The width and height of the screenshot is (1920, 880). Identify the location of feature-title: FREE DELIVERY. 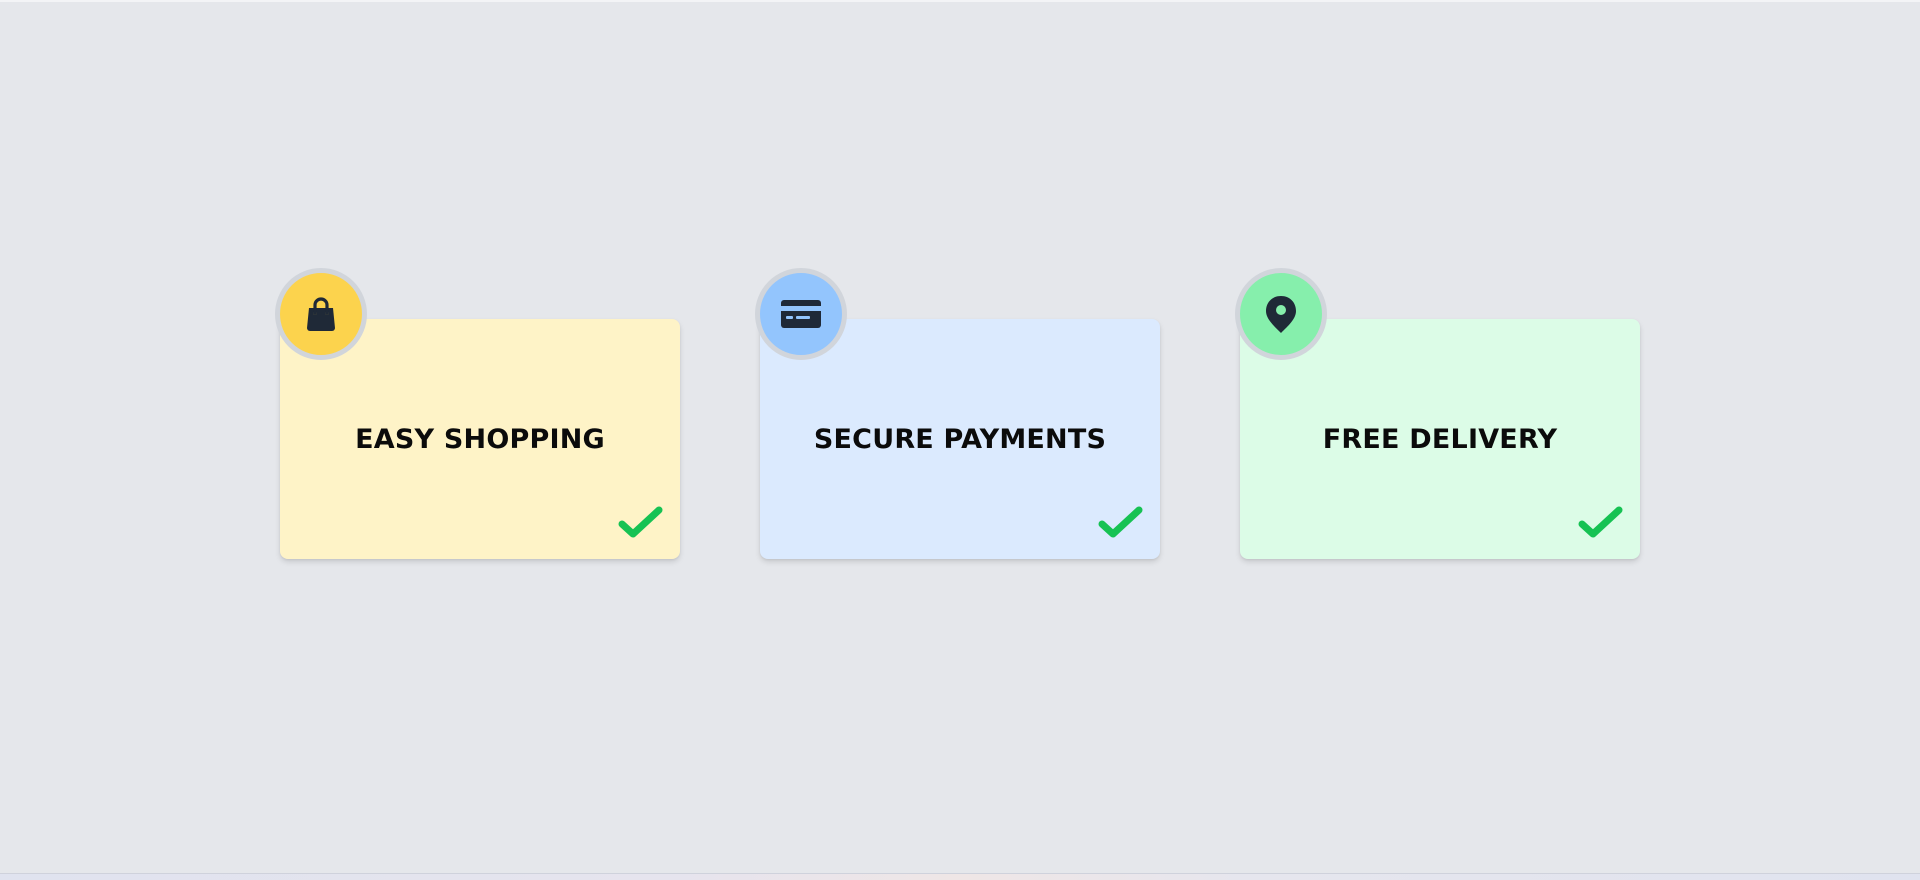
(1440, 439).